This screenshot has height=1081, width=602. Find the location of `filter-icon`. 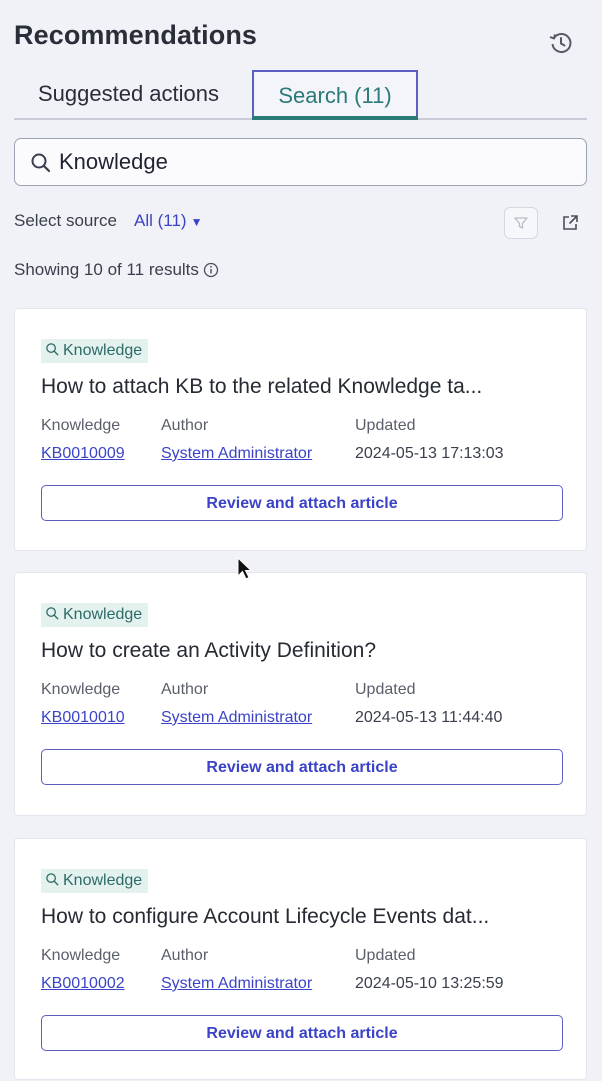

filter-icon is located at coordinates (521, 223).